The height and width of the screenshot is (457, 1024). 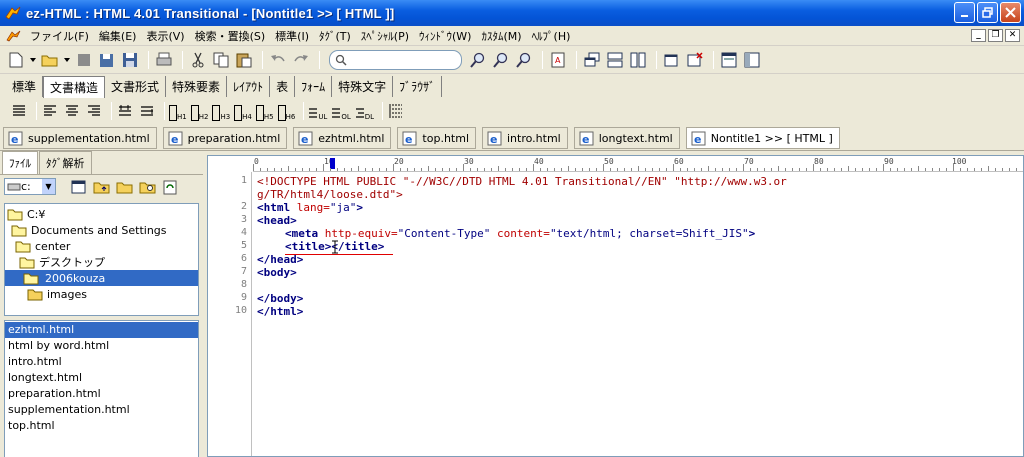 What do you see at coordinates (436, 138) in the screenshot?
I see `doc-tab-top: e top.html` at bounding box center [436, 138].